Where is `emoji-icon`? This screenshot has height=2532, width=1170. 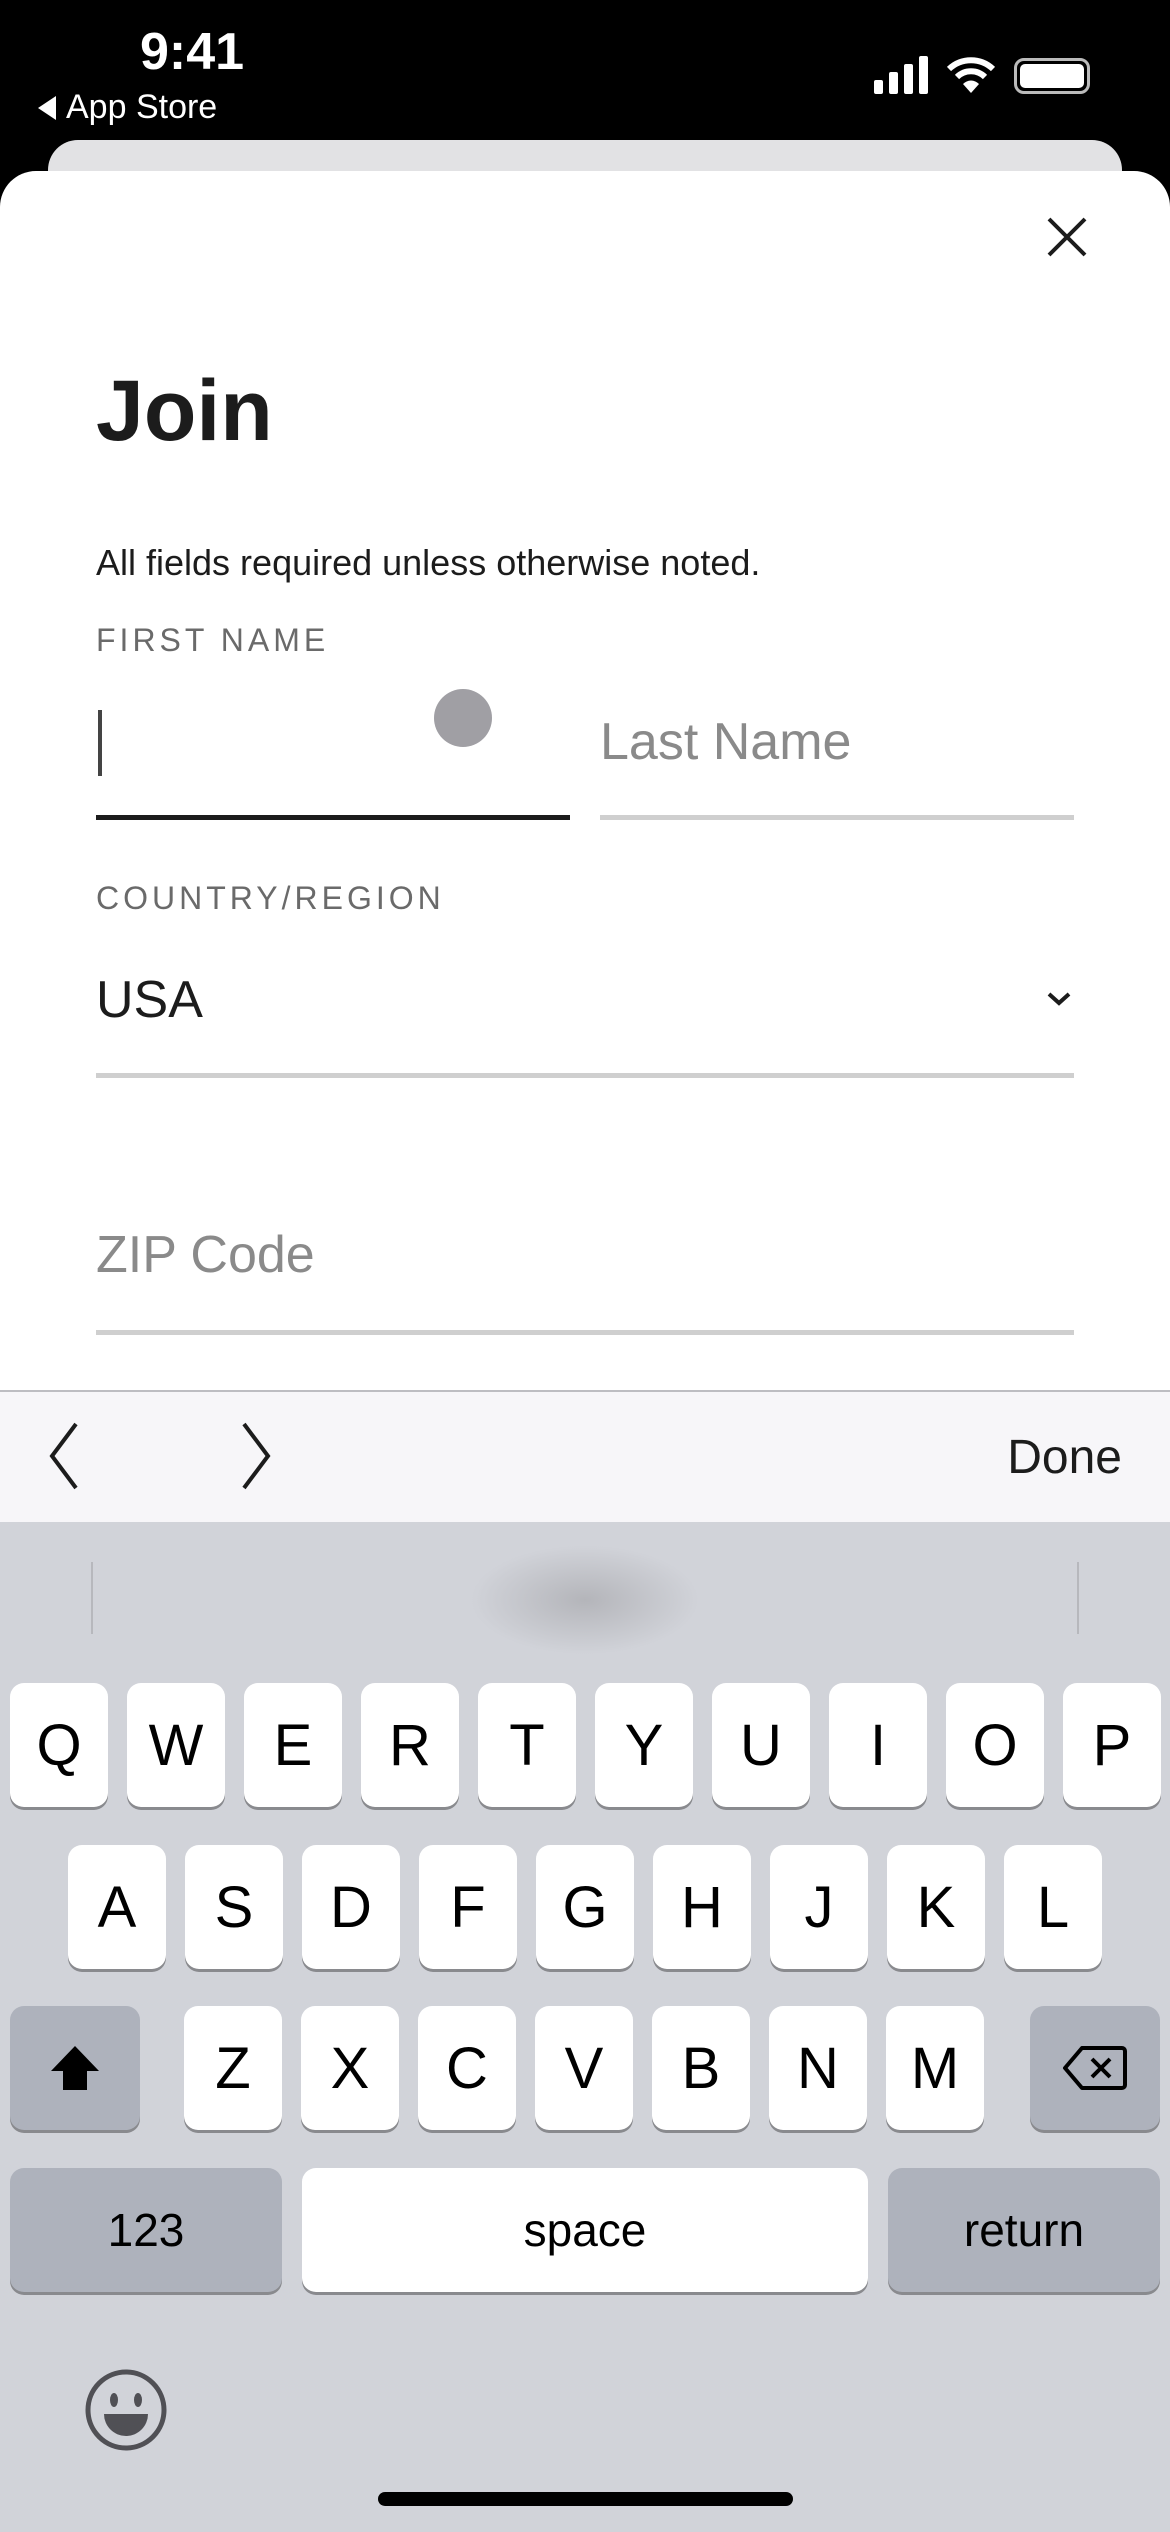 emoji-icon is located at coordinates (126, 2410).